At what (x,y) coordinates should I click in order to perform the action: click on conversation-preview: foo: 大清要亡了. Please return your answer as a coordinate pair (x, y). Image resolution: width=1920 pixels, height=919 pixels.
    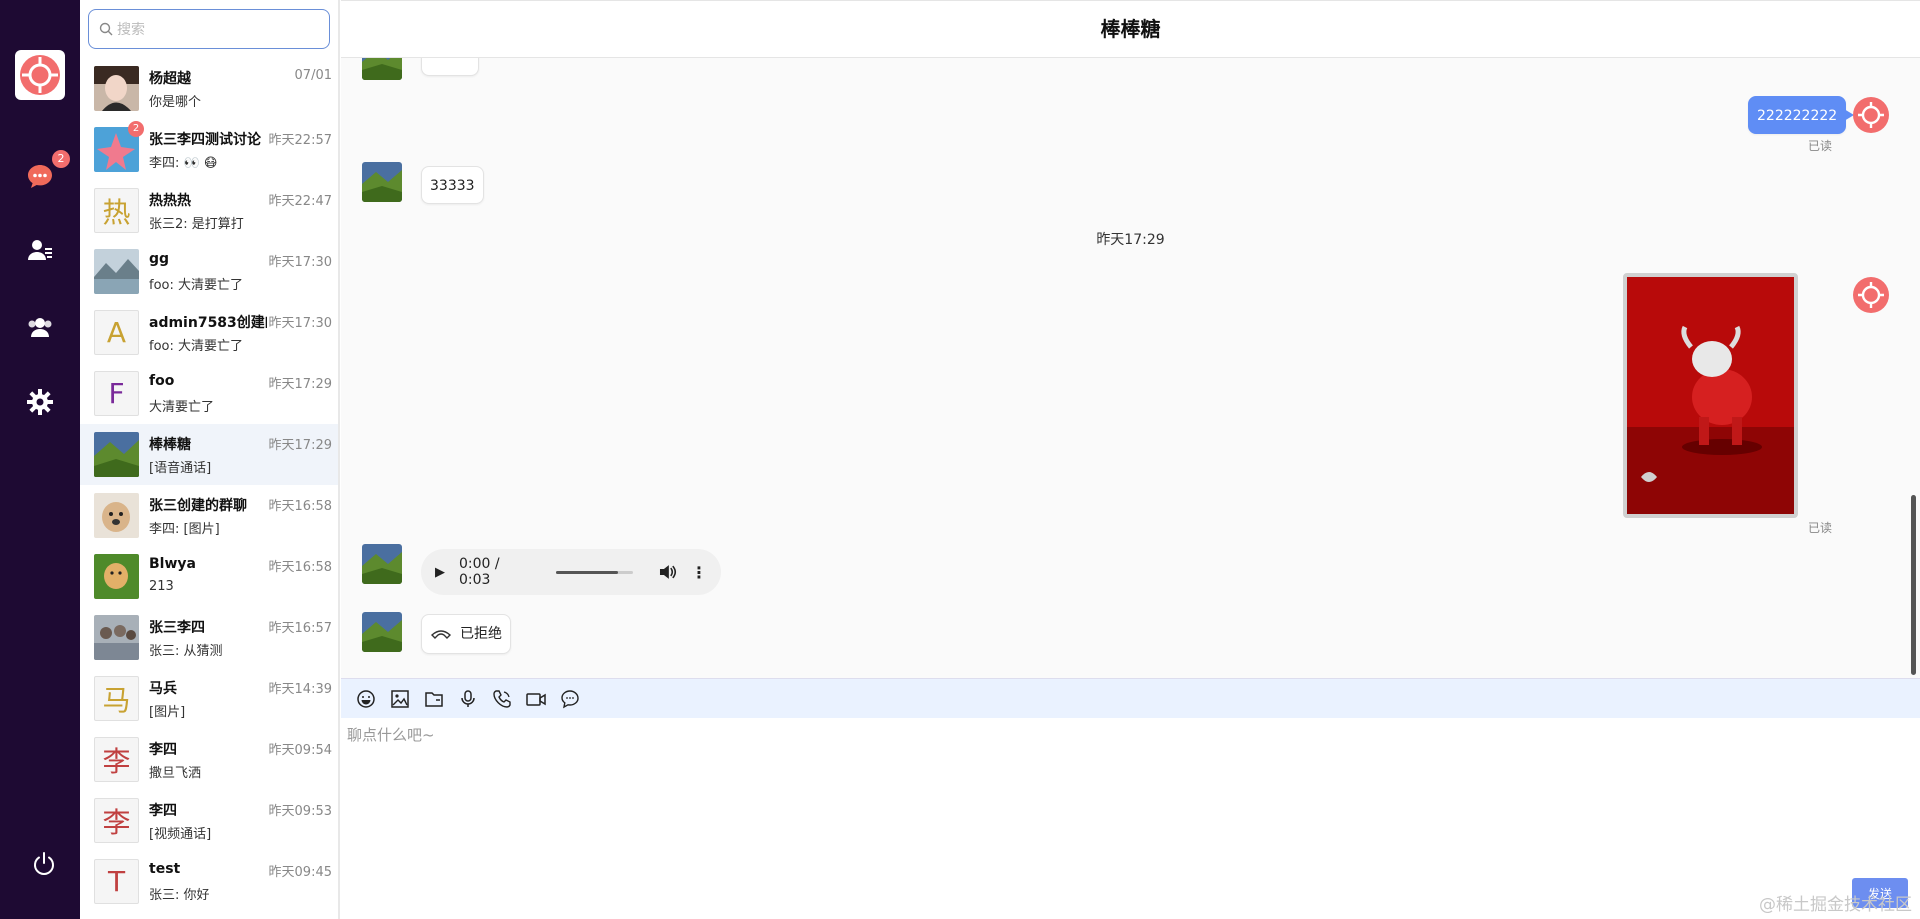
    Looking at the image, I should click on (196, 346).